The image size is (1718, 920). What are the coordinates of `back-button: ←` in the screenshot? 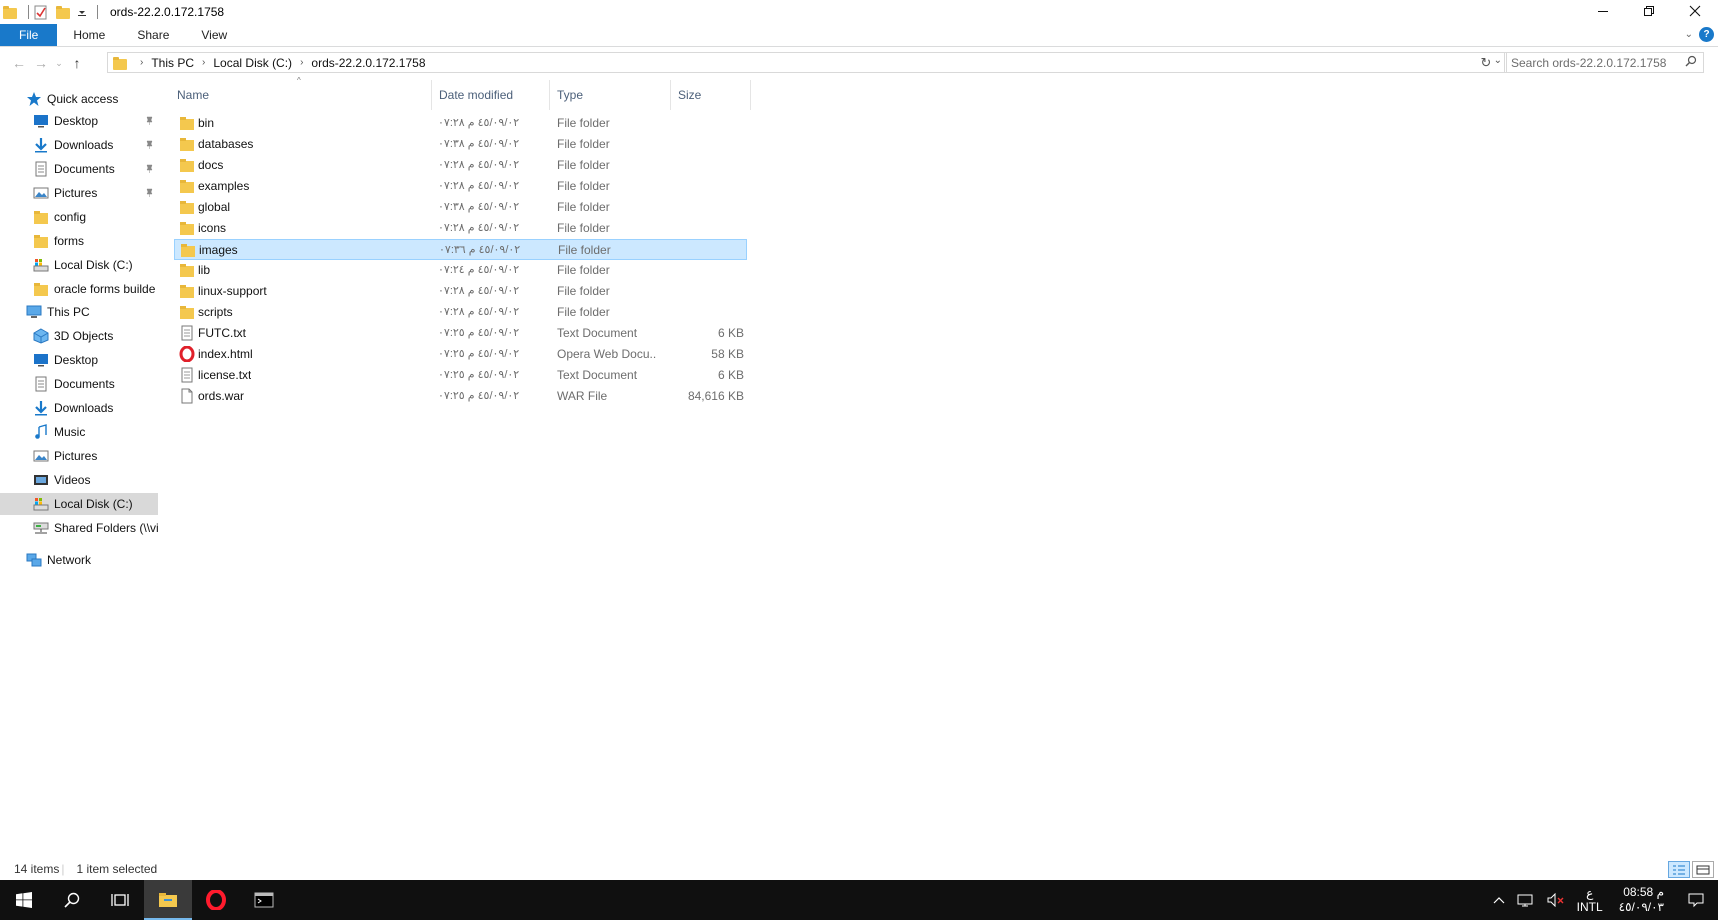 It's located at (19, 63).